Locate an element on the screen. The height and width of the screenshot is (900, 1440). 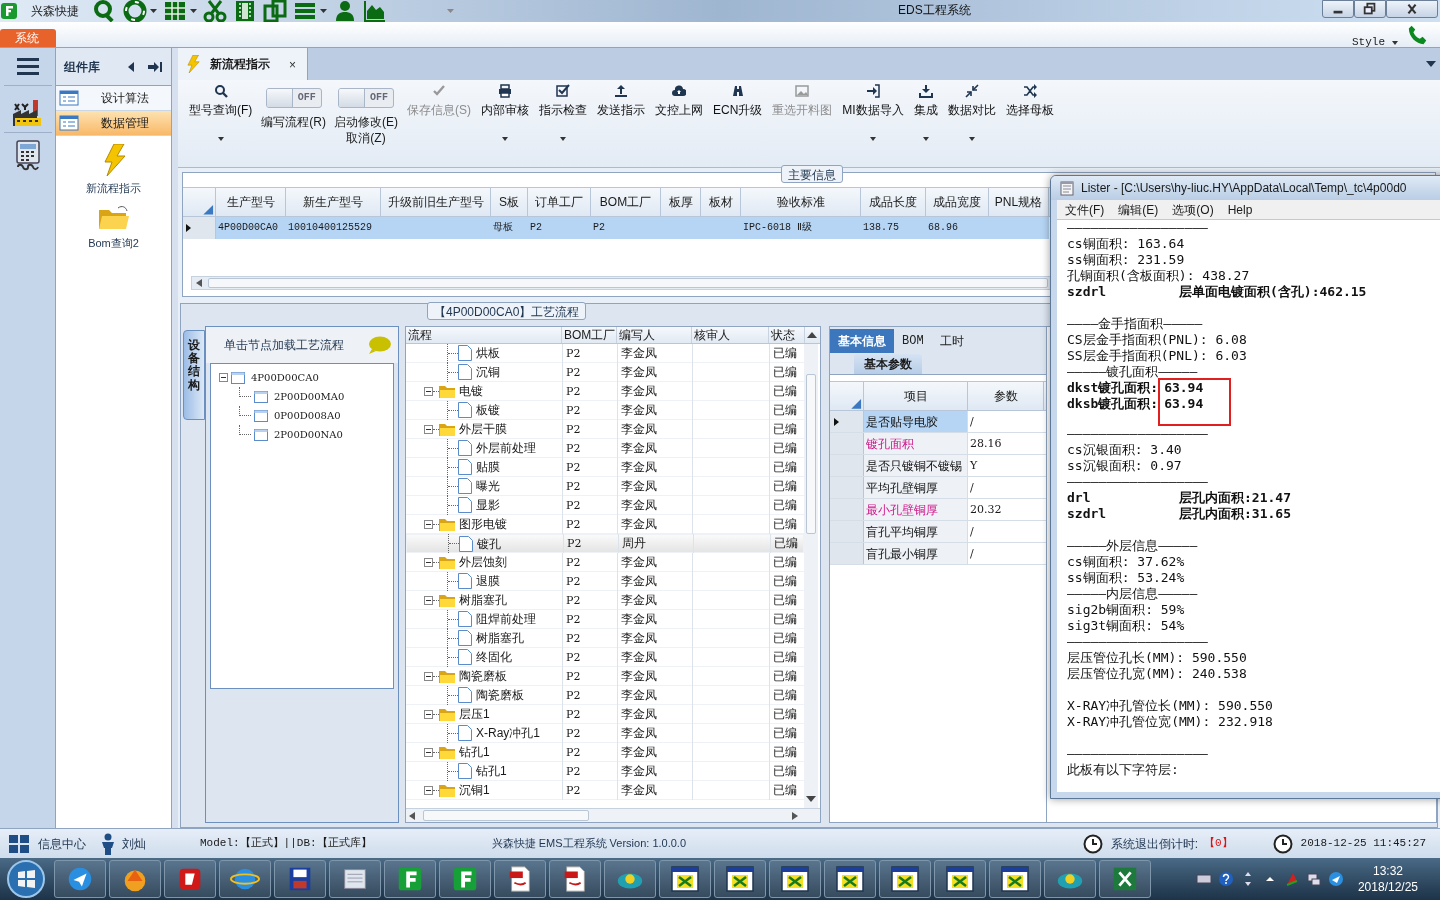
calculator-icon is located at coordinates (27, 155).